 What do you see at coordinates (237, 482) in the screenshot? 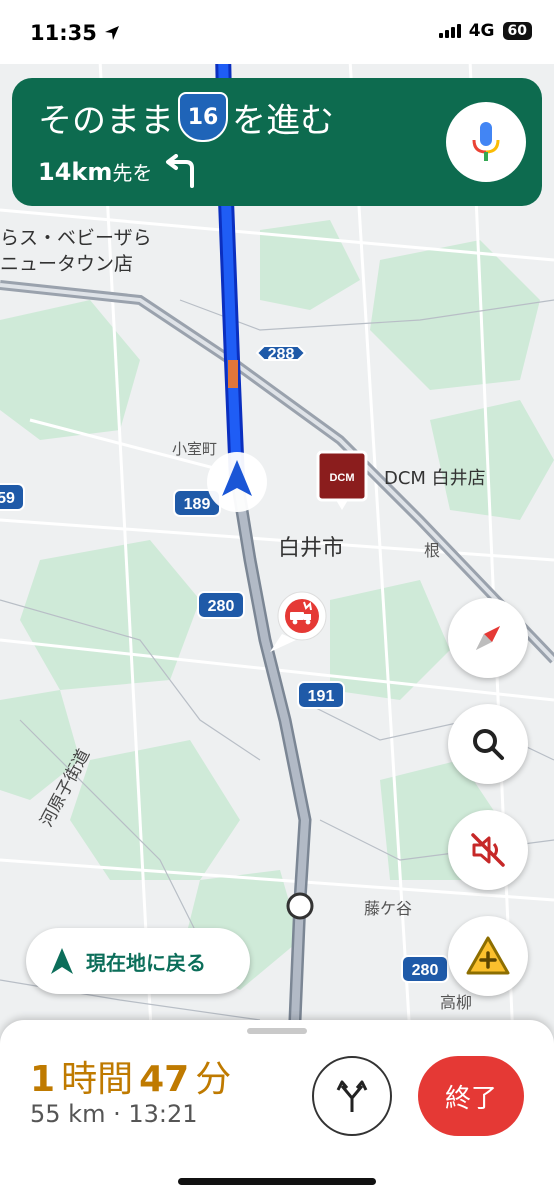
I see `current-location-marker` at bounding box center [237, 482].